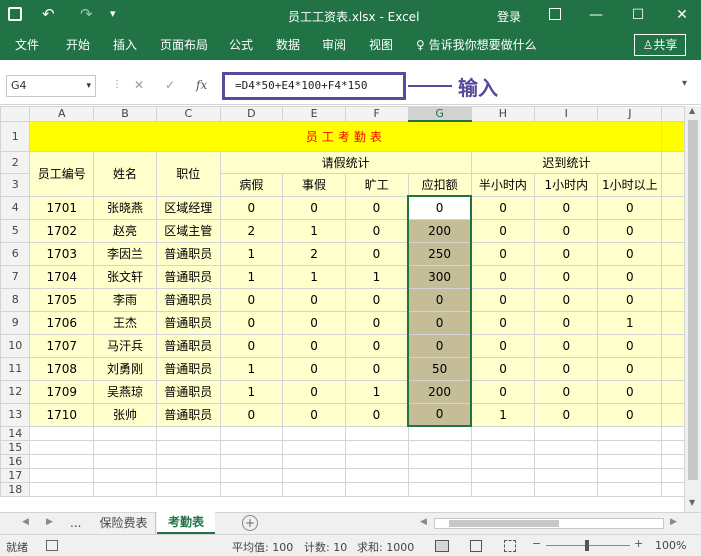  Describe the element at coordinates (125, 207) in the screenshot. I see `cell: 张晓燕` at that location.